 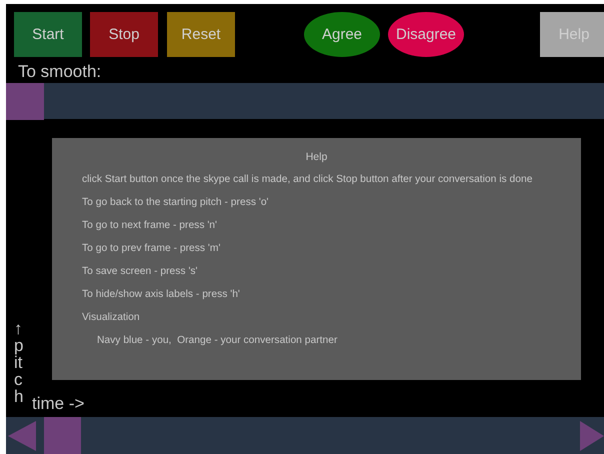 I want to click on left-arrow-icon, so click(x=22, y=435).